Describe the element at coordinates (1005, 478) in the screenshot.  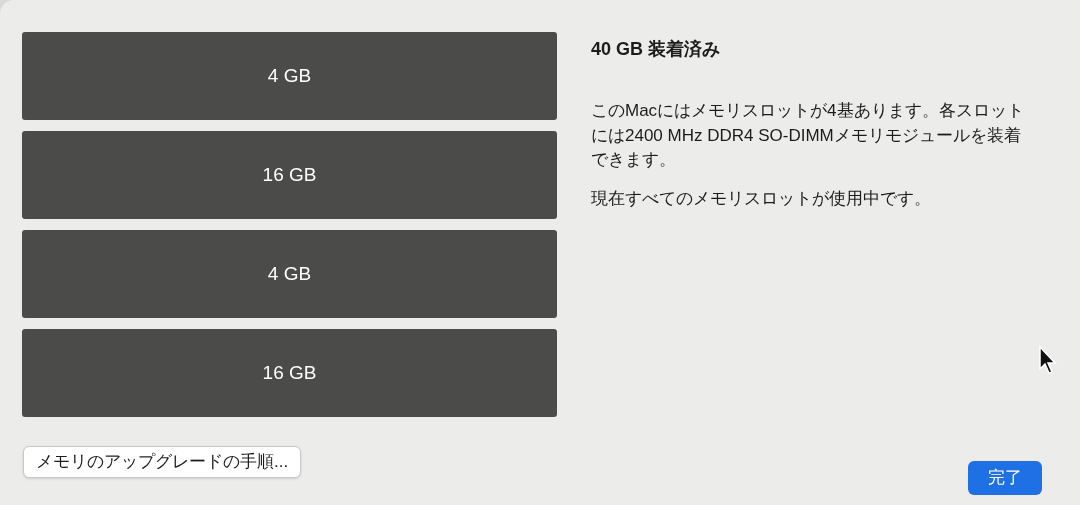
I see `done-button: 完了` at that location.